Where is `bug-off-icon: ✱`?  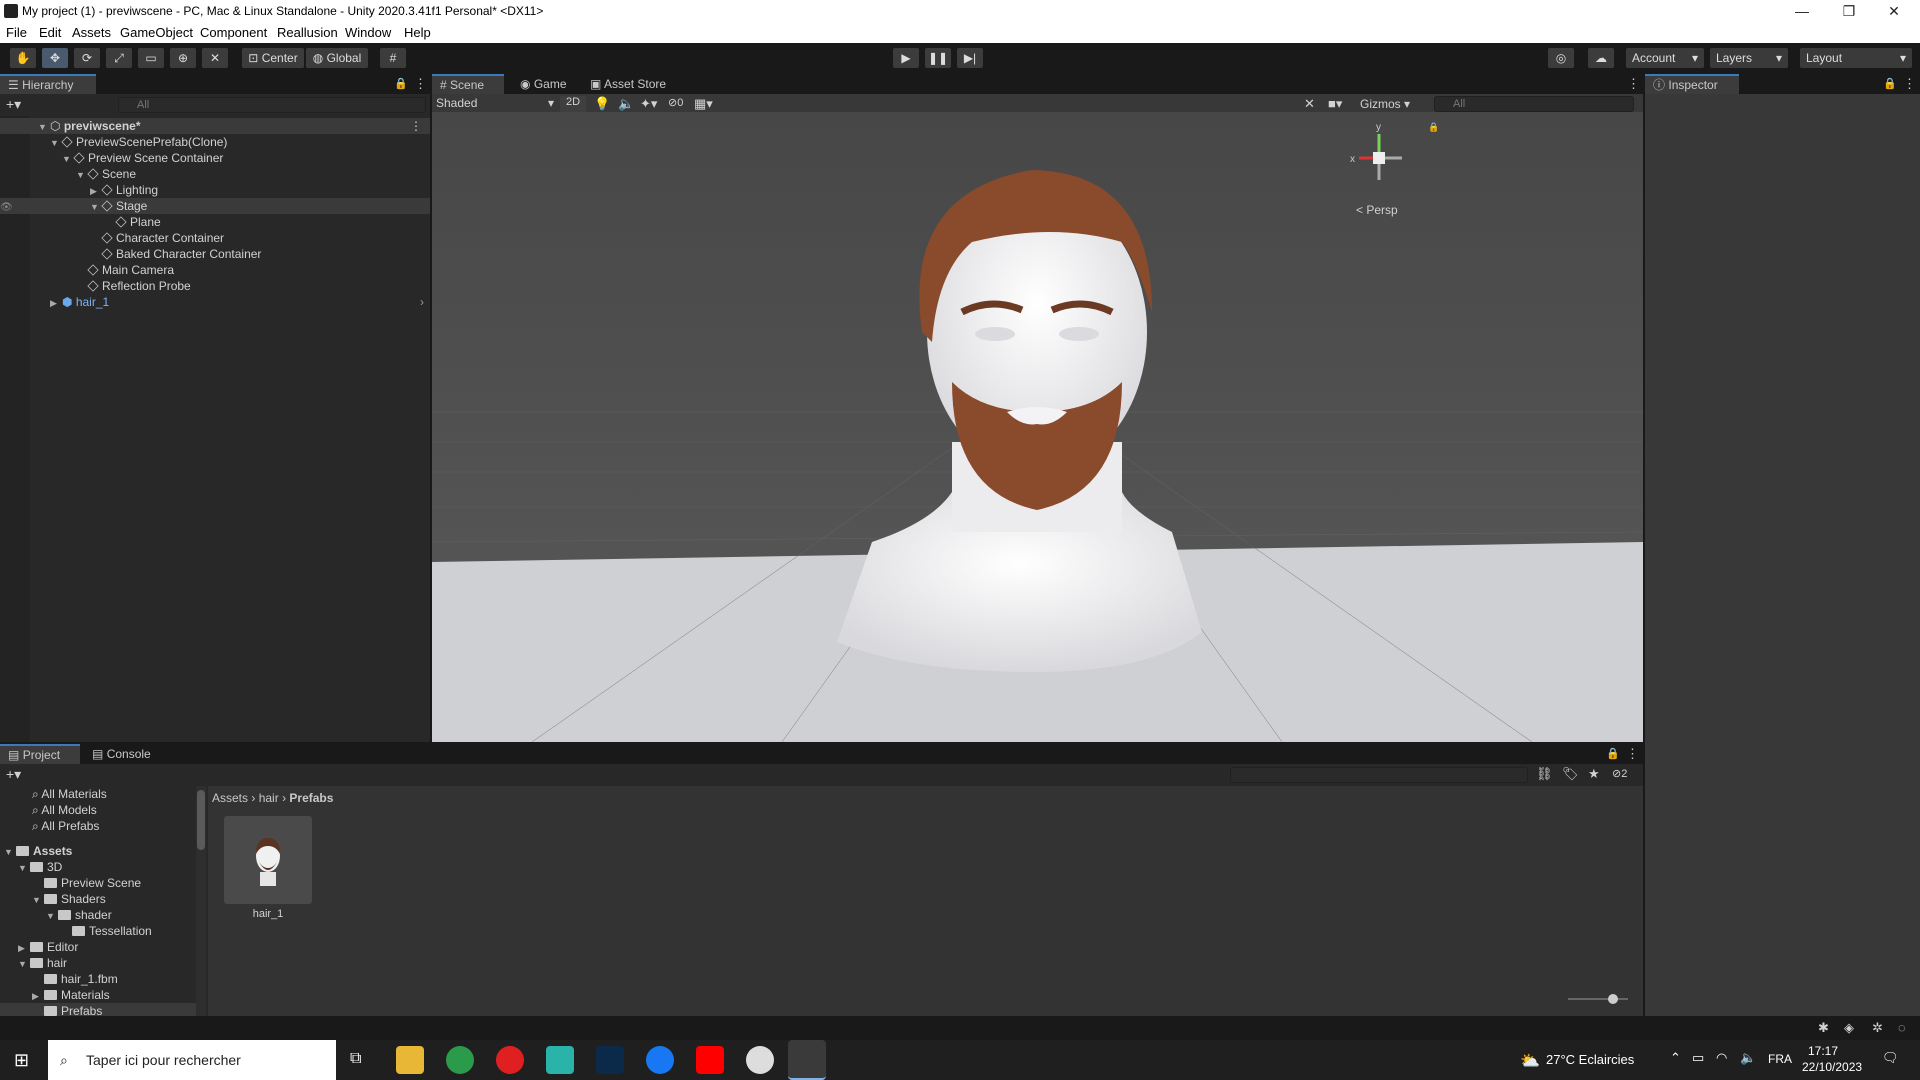 bug-off-icon: ✱ is located at coordinates (1823, 1028).